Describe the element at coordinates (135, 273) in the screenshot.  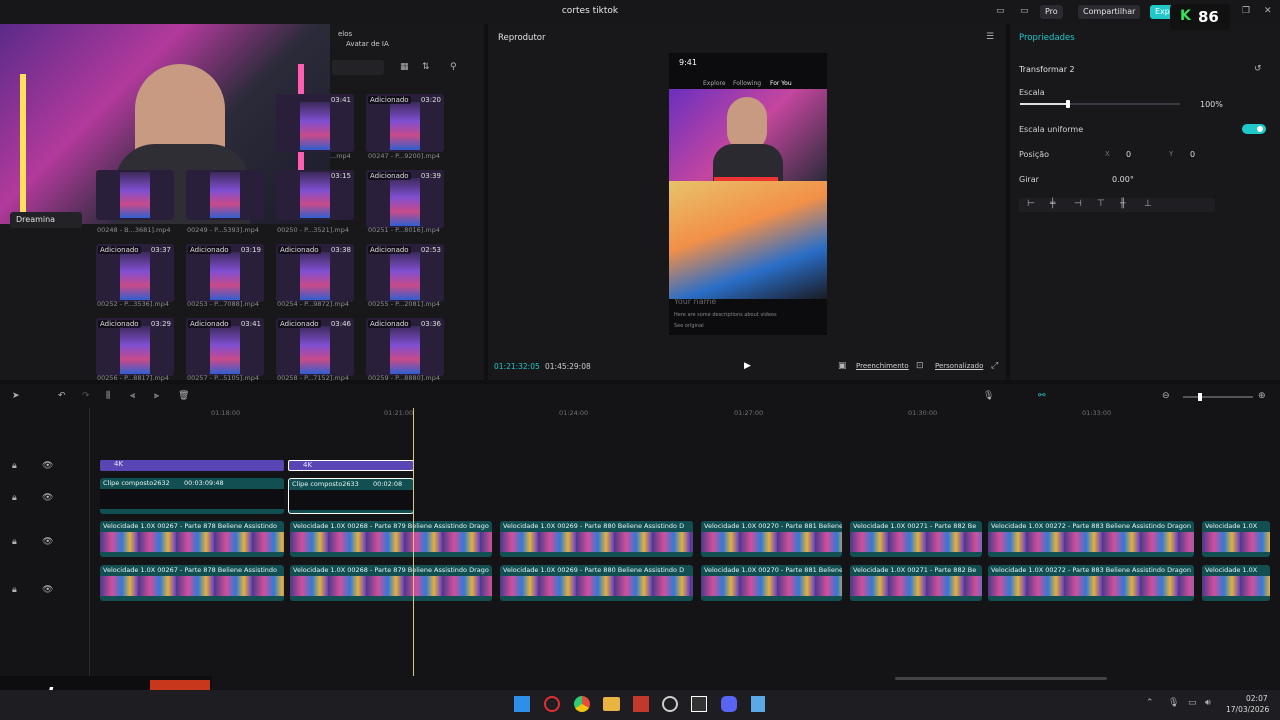
I see `media-thumb: Adicionado 03:37` at that location.